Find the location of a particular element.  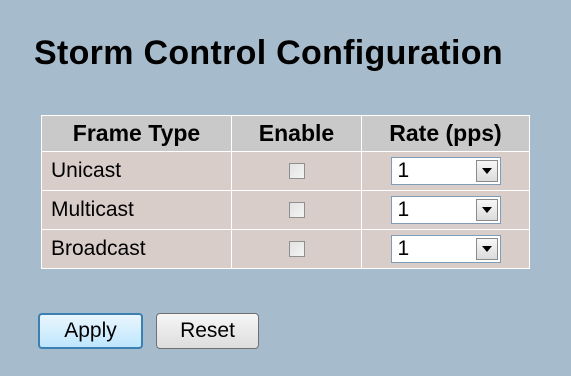

reset-button: Reset is located at coordinates (207, 331).